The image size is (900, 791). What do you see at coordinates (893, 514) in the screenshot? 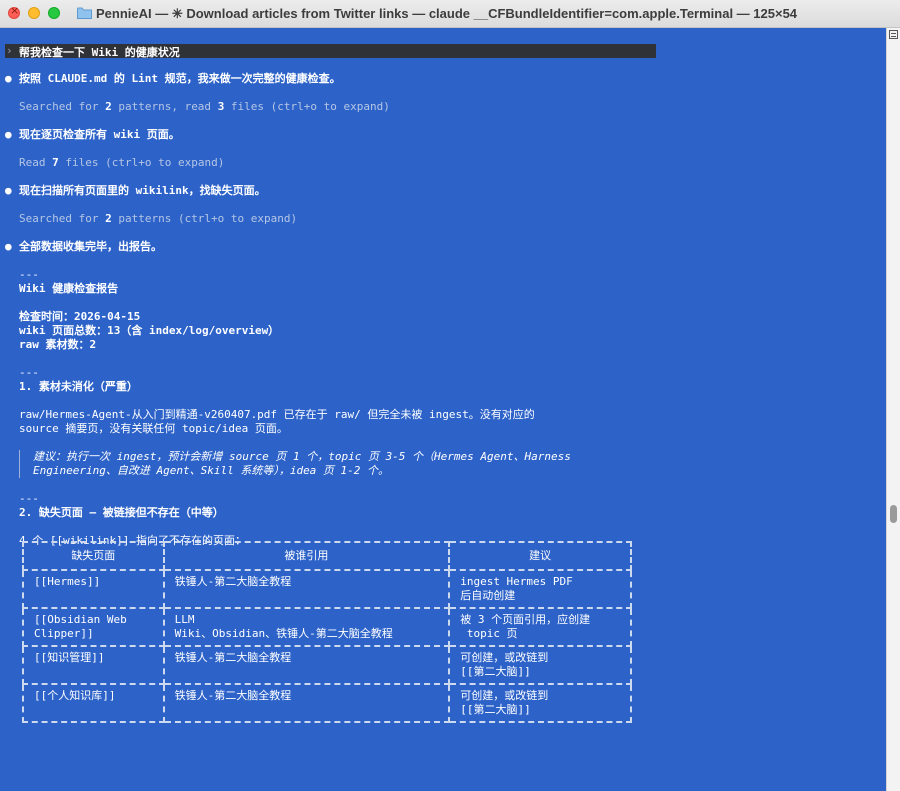
I see `scrollbar-thumb` at bounding box center [893, 514].